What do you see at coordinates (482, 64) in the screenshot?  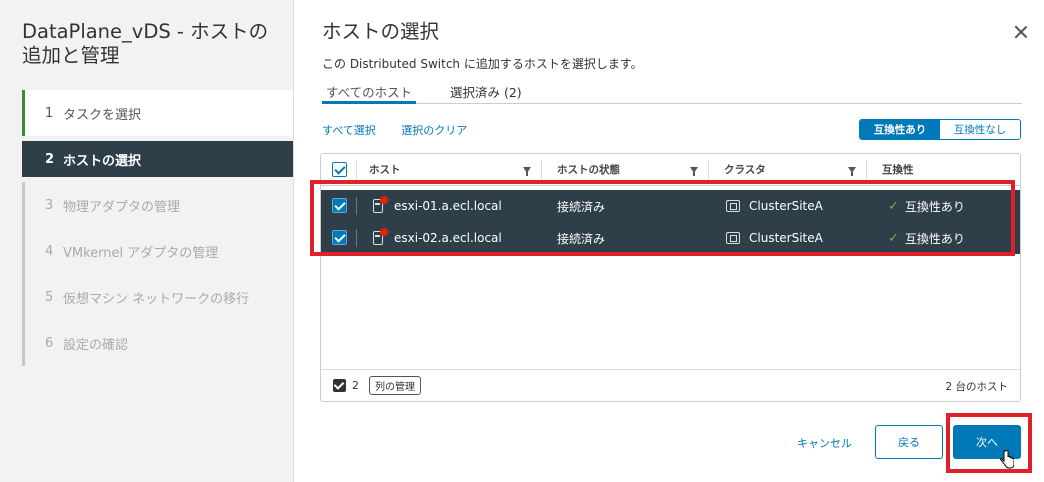 I see `page-description: この Distributed Switch に追加するホストを選択します。` at bounding box center [482, 64].